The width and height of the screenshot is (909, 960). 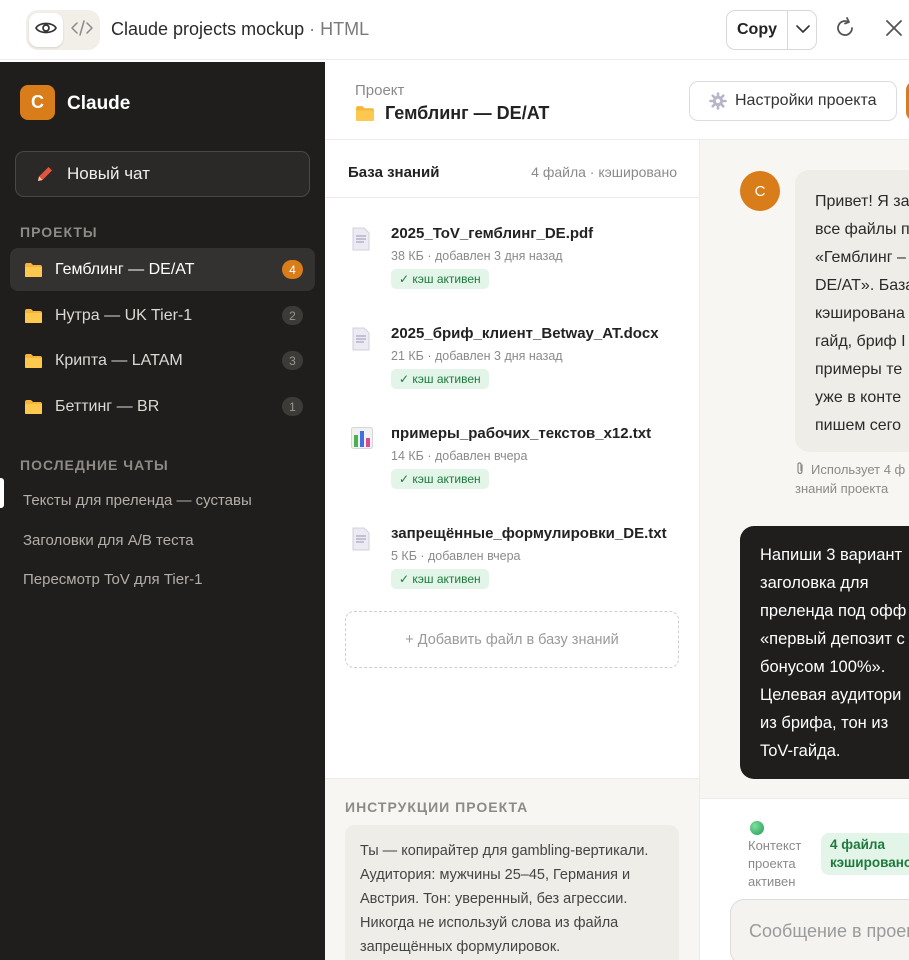 I want to click on recent-chat-item: Пересмотр ToV для Tier-1, so click(x=112, y=579).